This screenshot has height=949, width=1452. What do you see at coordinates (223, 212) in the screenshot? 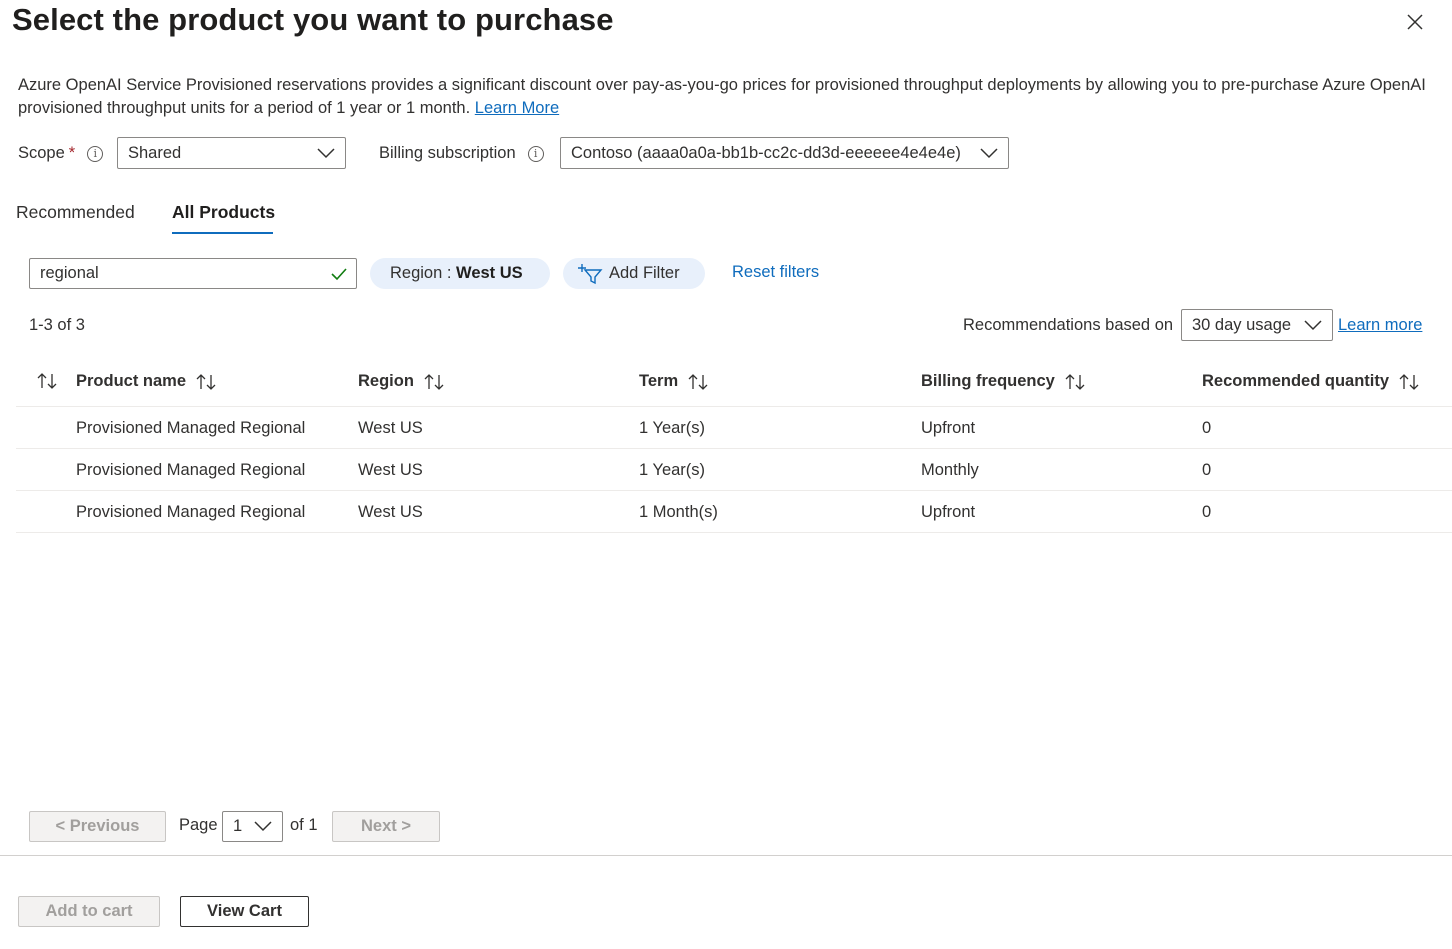
I see `tab-all-products: All Products` at bounding box center [223, 212].